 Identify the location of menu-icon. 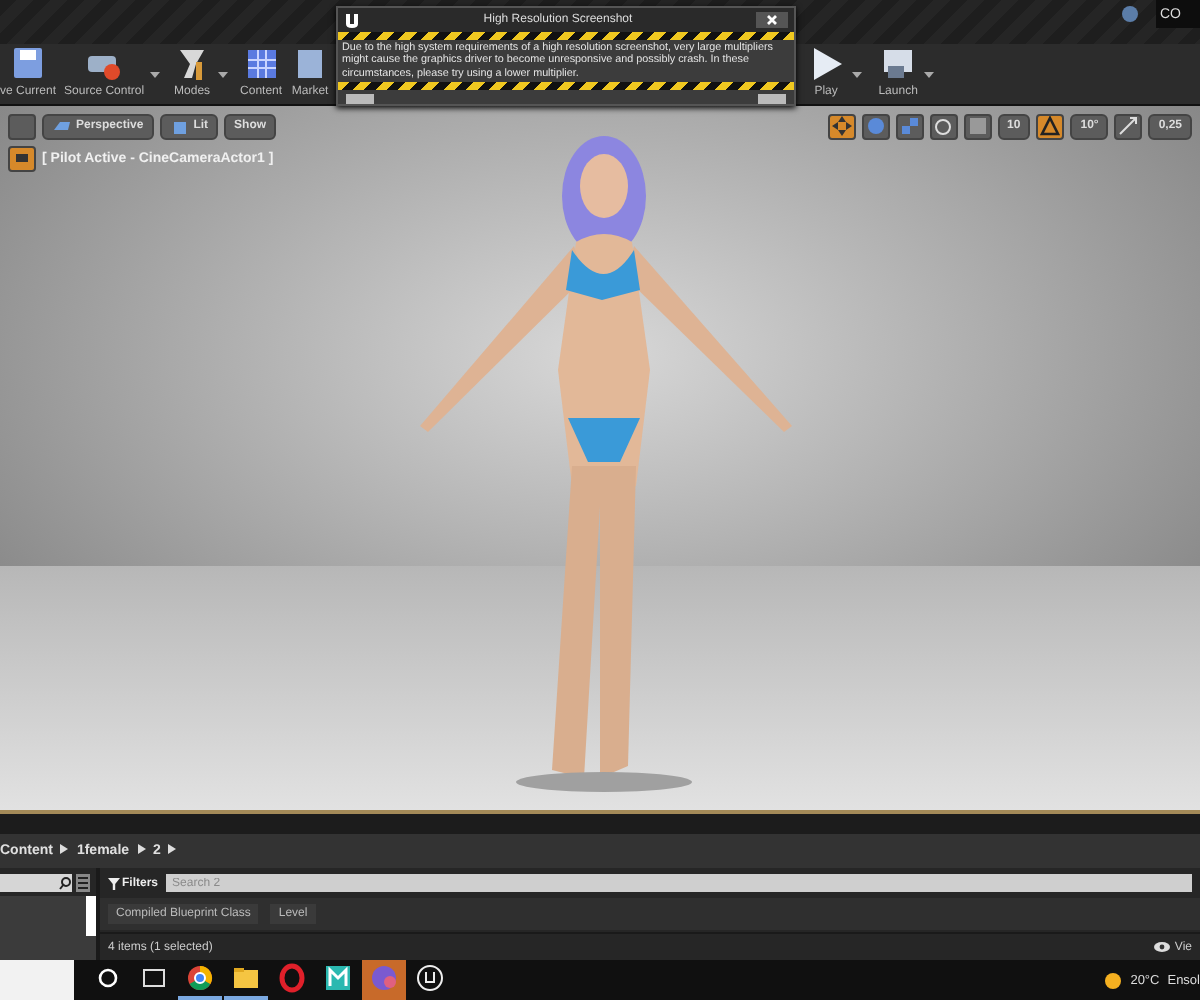
(83, 883).